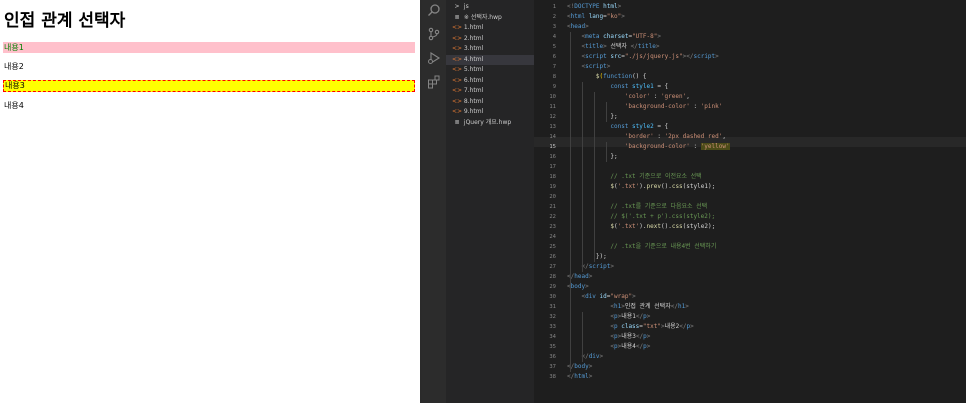  What do you see at coordinates (552, 217) in the screenshot?
I see `line-number: 22` at bounding box center [552, 217].